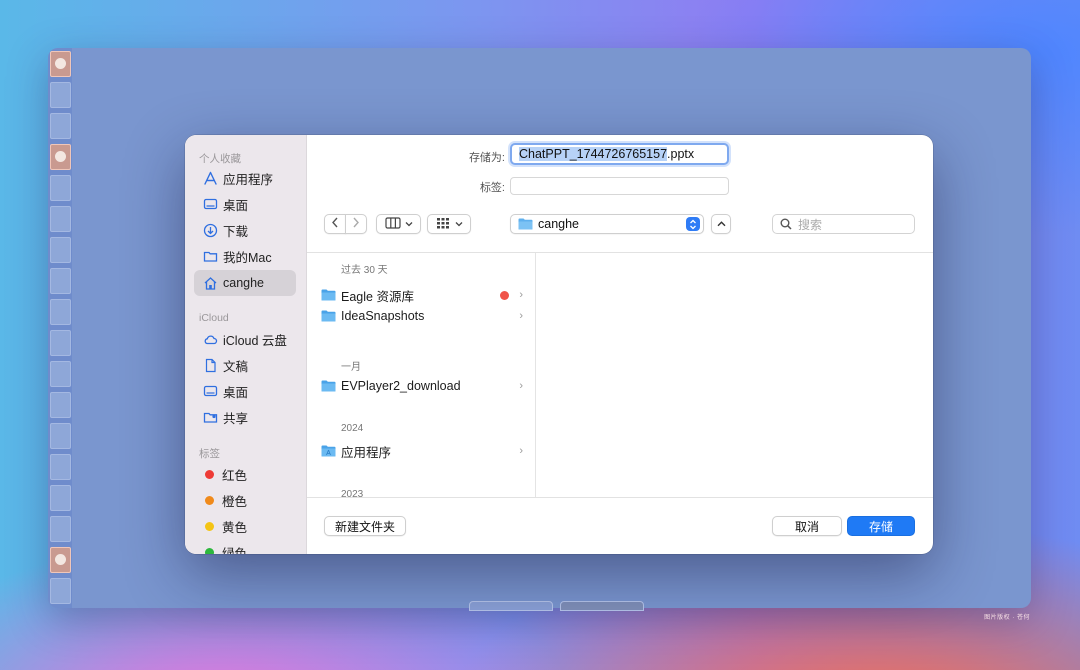  I want to click on filename-field: ChatPPT_1744726765157 .pptx, so click(619, 154).